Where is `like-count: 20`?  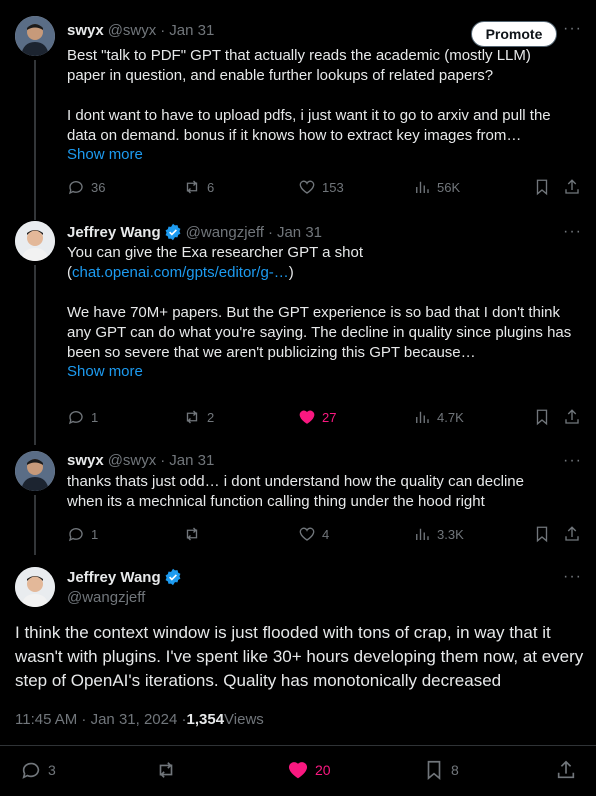 like-count: 20 is located at coordinates (323, 770).